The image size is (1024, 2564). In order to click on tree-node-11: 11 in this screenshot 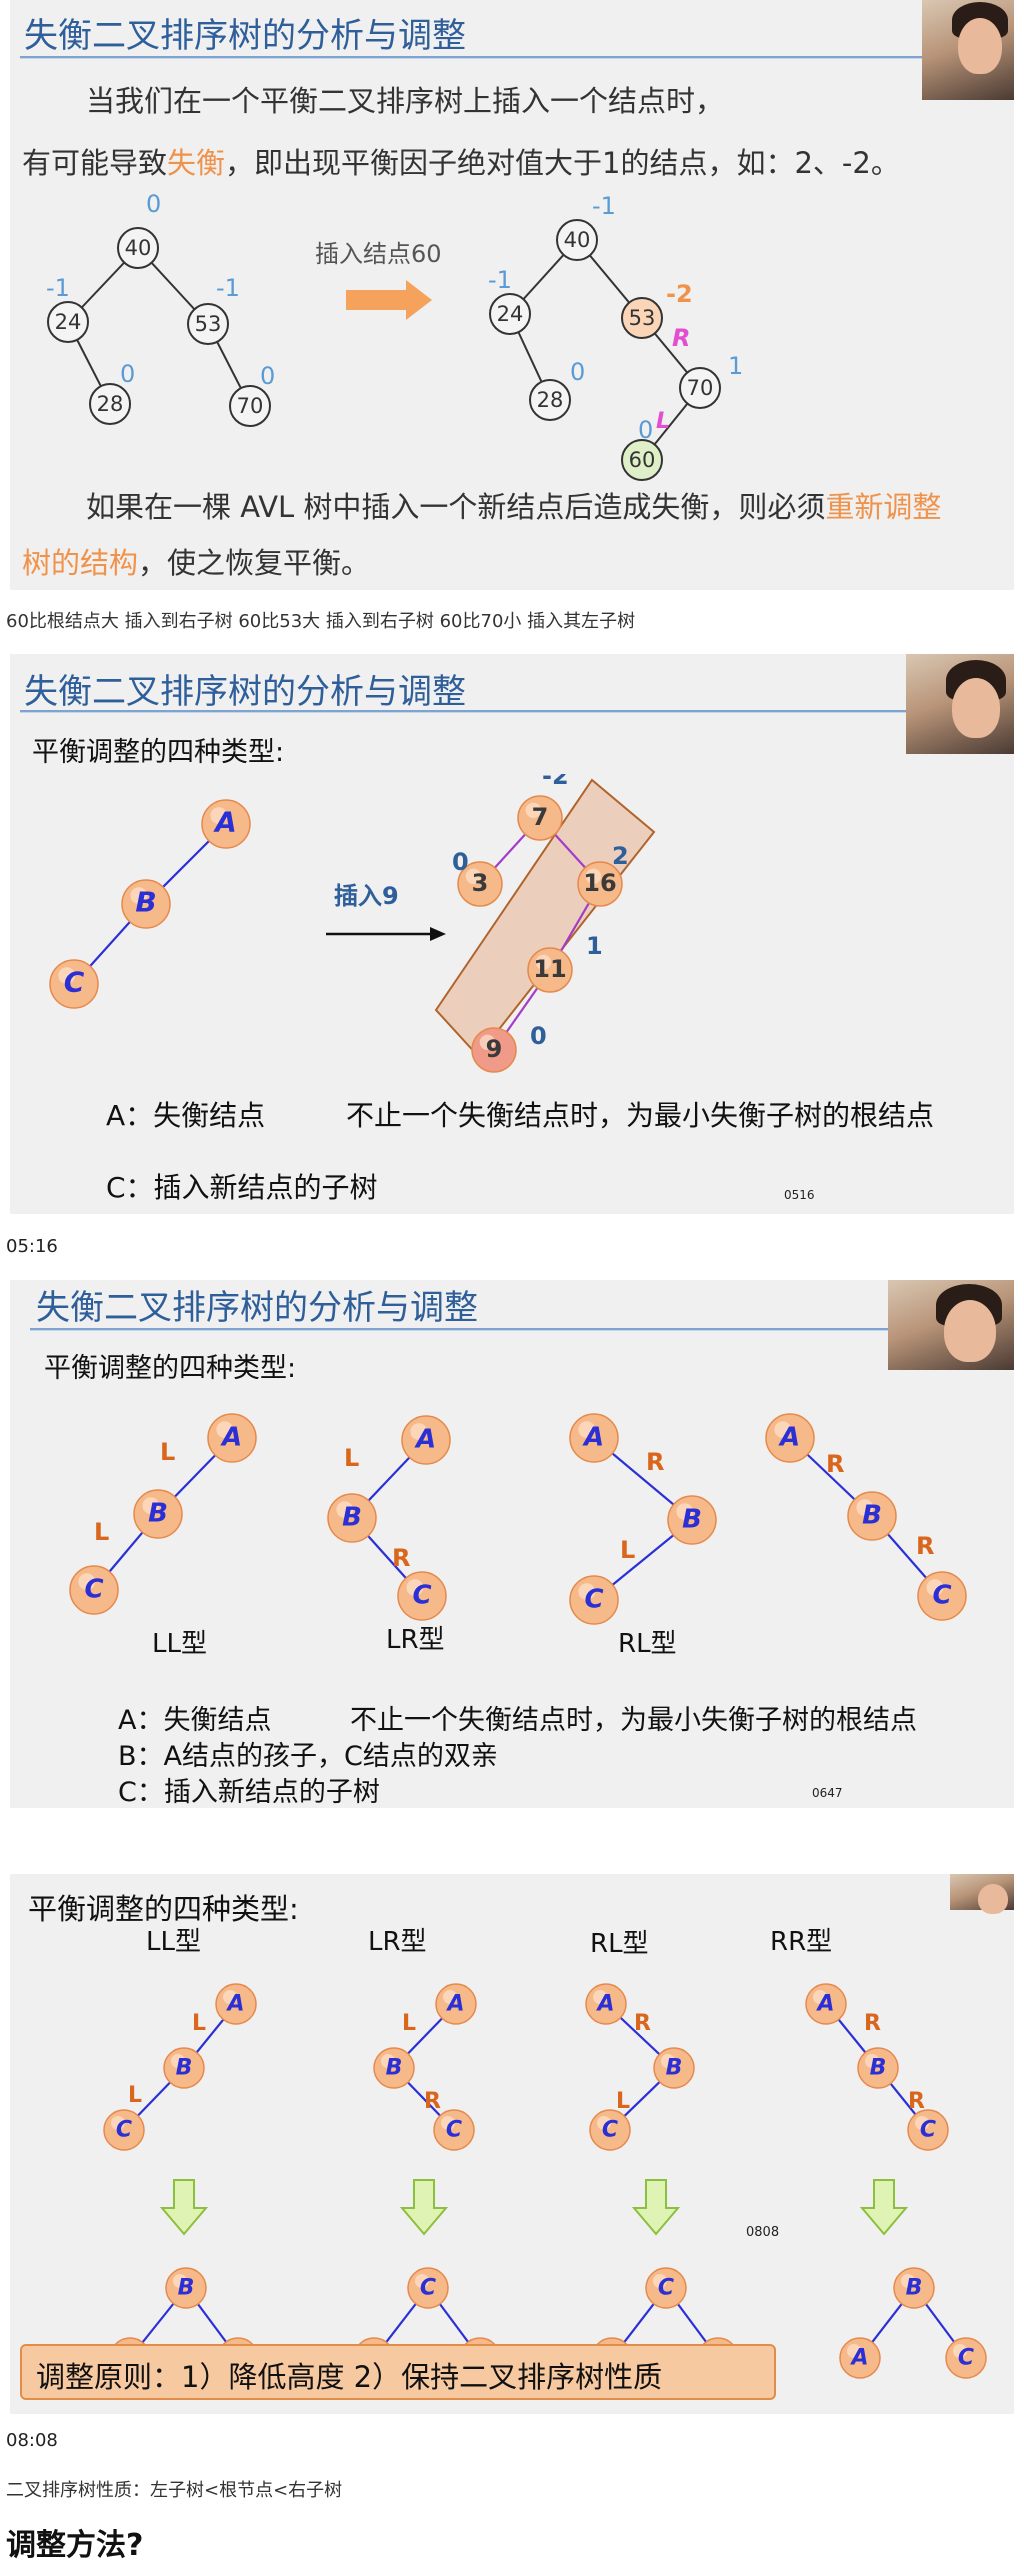, I will do `click(550, 970)`.